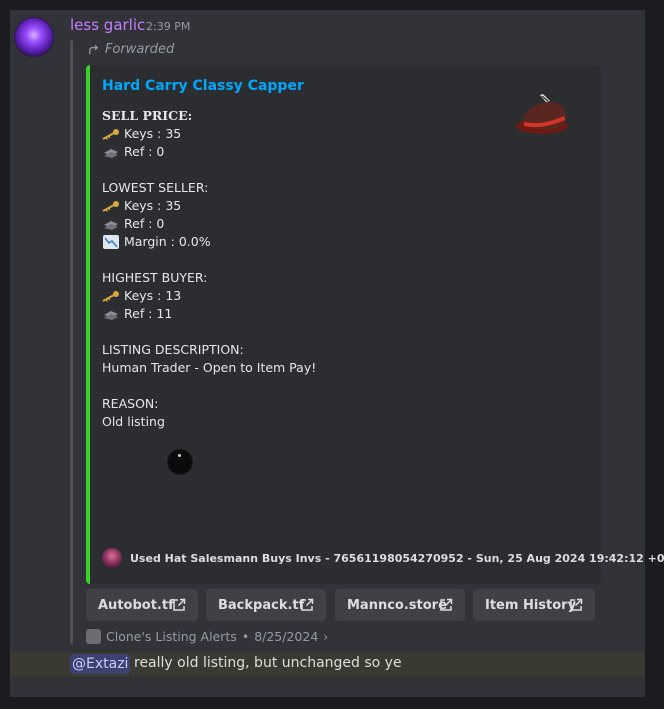 The height and width of the screenshot is (709, 664). Describe the element at coordinates (180, 462) in the screenshot. I see `bomb-image-icon` at that location.